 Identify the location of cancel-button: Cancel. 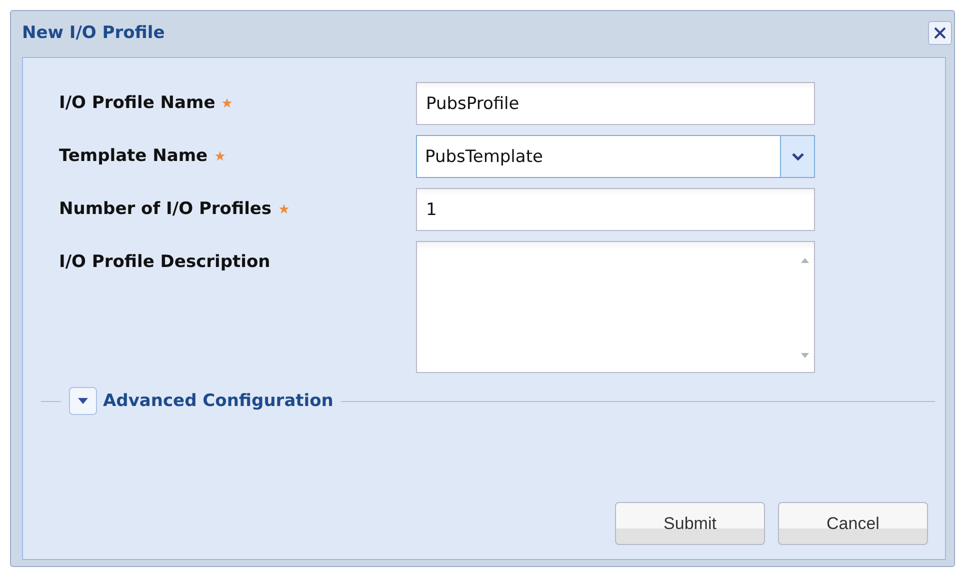
(853, 523).